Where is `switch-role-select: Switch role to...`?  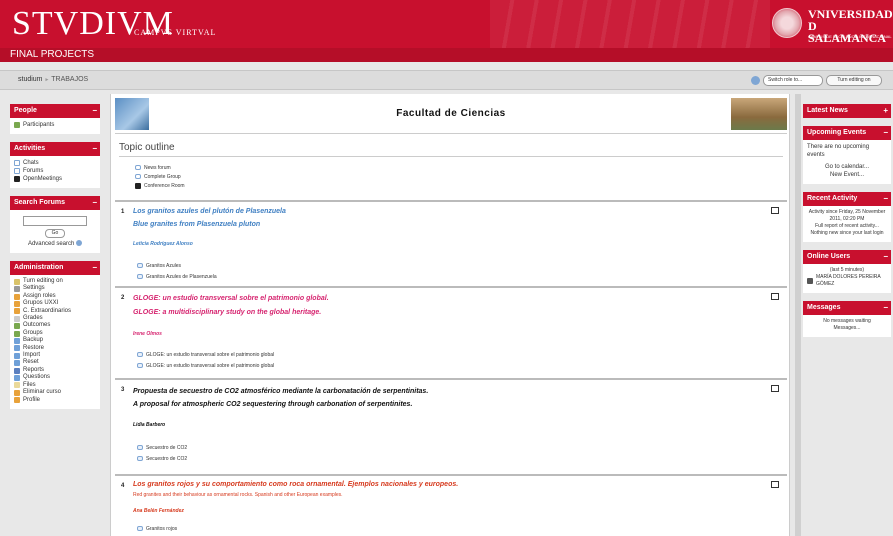 switch-role-select: Switch role to... is located at coordinates (793, 80).